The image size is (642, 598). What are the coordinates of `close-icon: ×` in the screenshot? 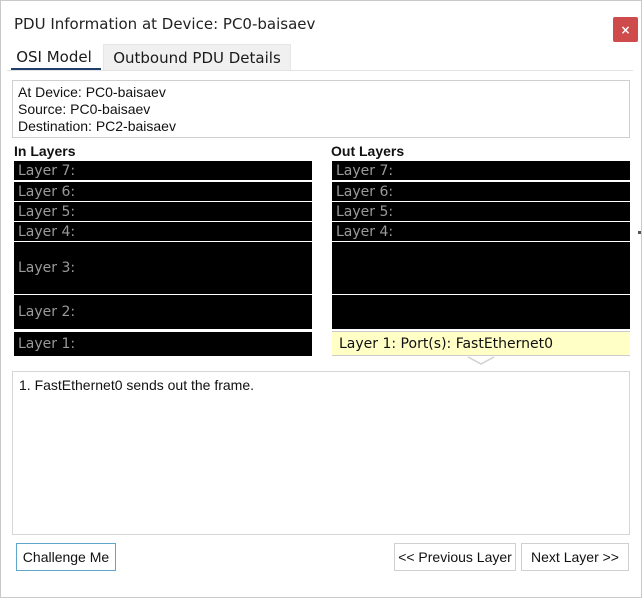 It's located at (625, 29).